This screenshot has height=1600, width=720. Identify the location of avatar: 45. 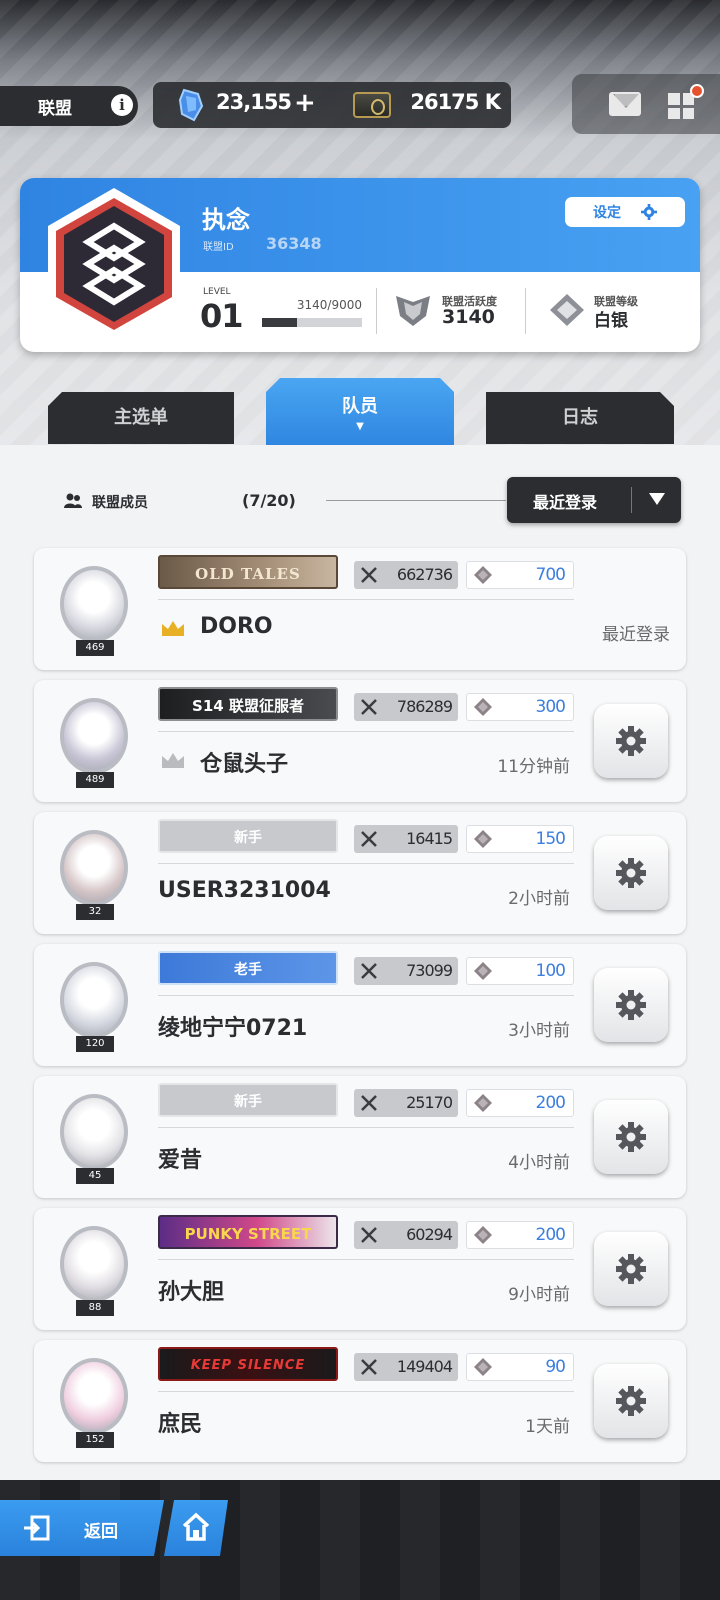
(94, 1136).